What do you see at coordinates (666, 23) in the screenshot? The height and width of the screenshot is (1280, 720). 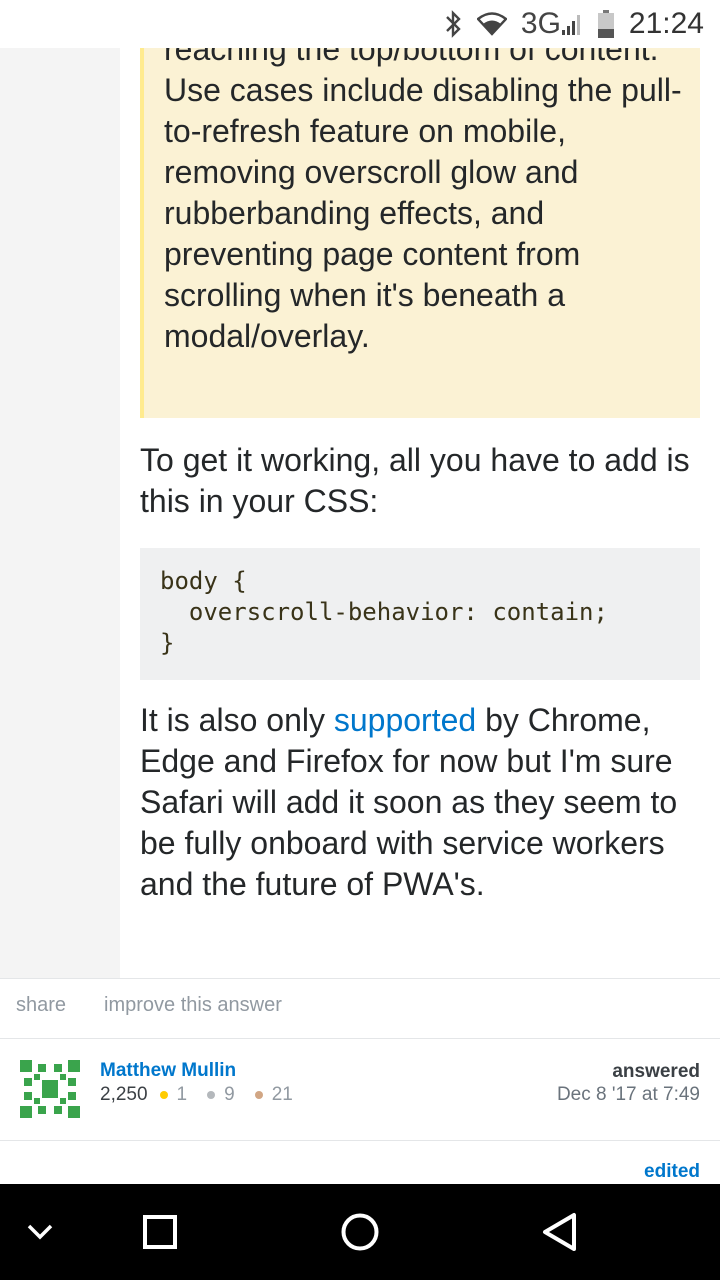 I see `clock: 21:24` at bounding box center [666, 23].